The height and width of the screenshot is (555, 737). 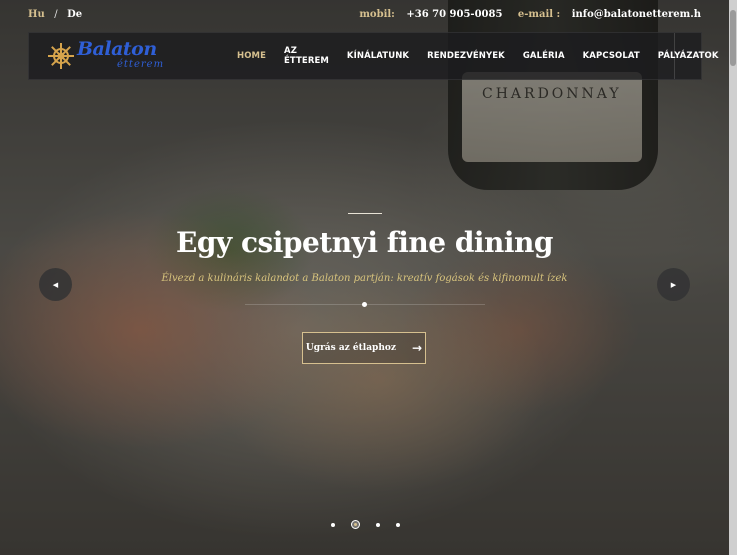 What do you see at coordinates (365, 213) in the screenshot?
I see `hero-title-line` at bounding box center [365, 213].